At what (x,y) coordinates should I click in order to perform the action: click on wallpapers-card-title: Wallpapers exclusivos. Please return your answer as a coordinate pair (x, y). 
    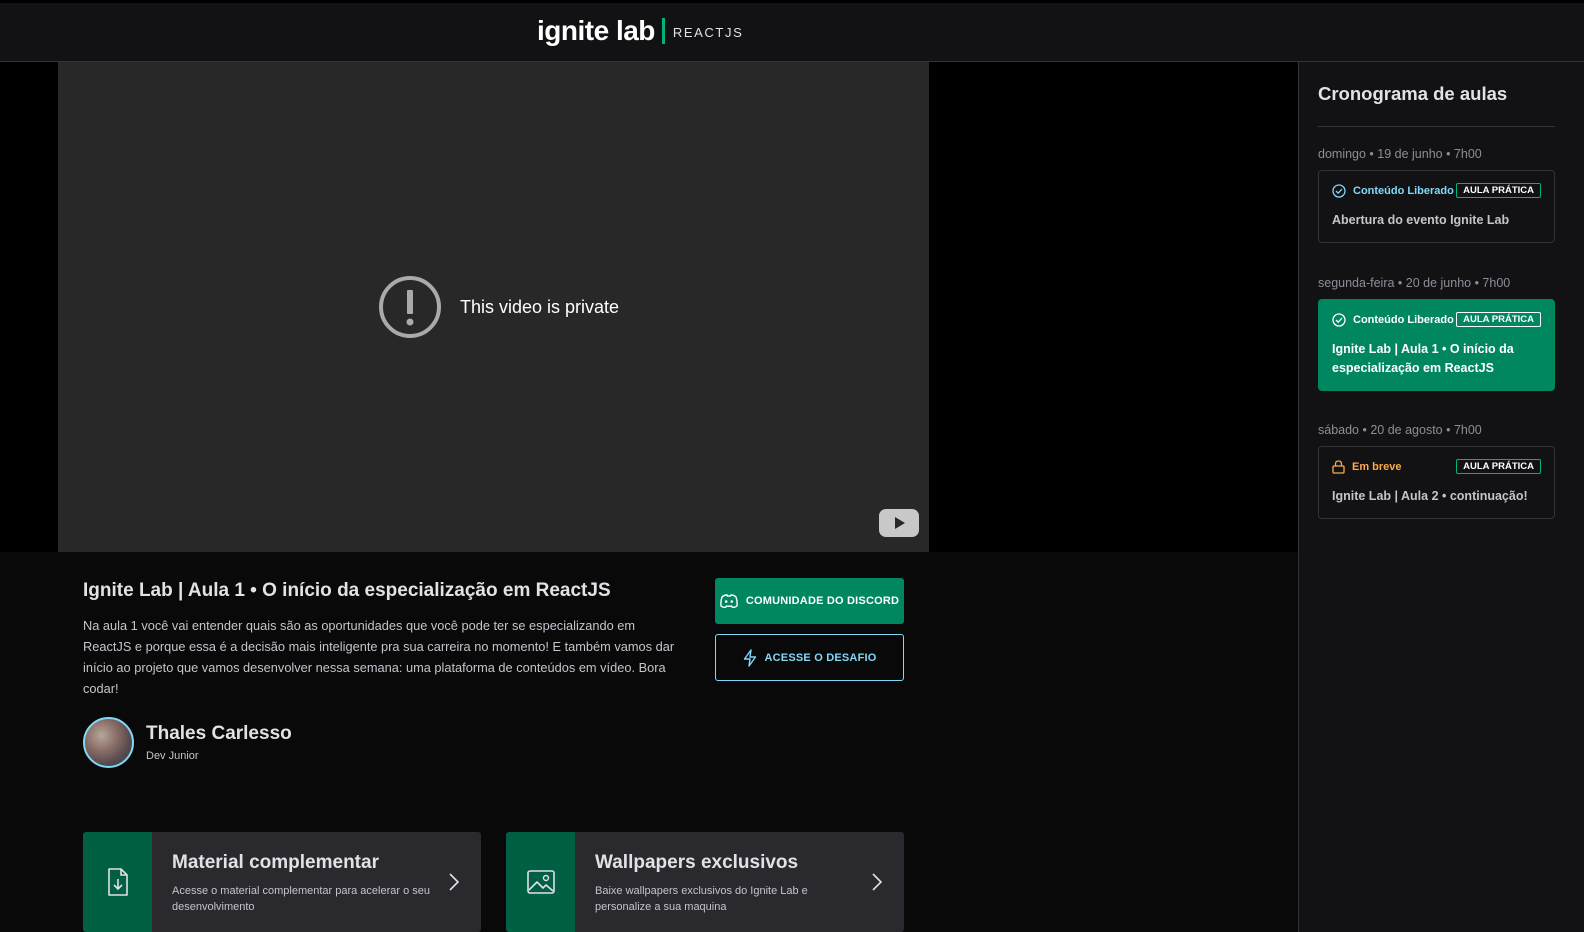
    Looking at the image, I should click on (697, 862).